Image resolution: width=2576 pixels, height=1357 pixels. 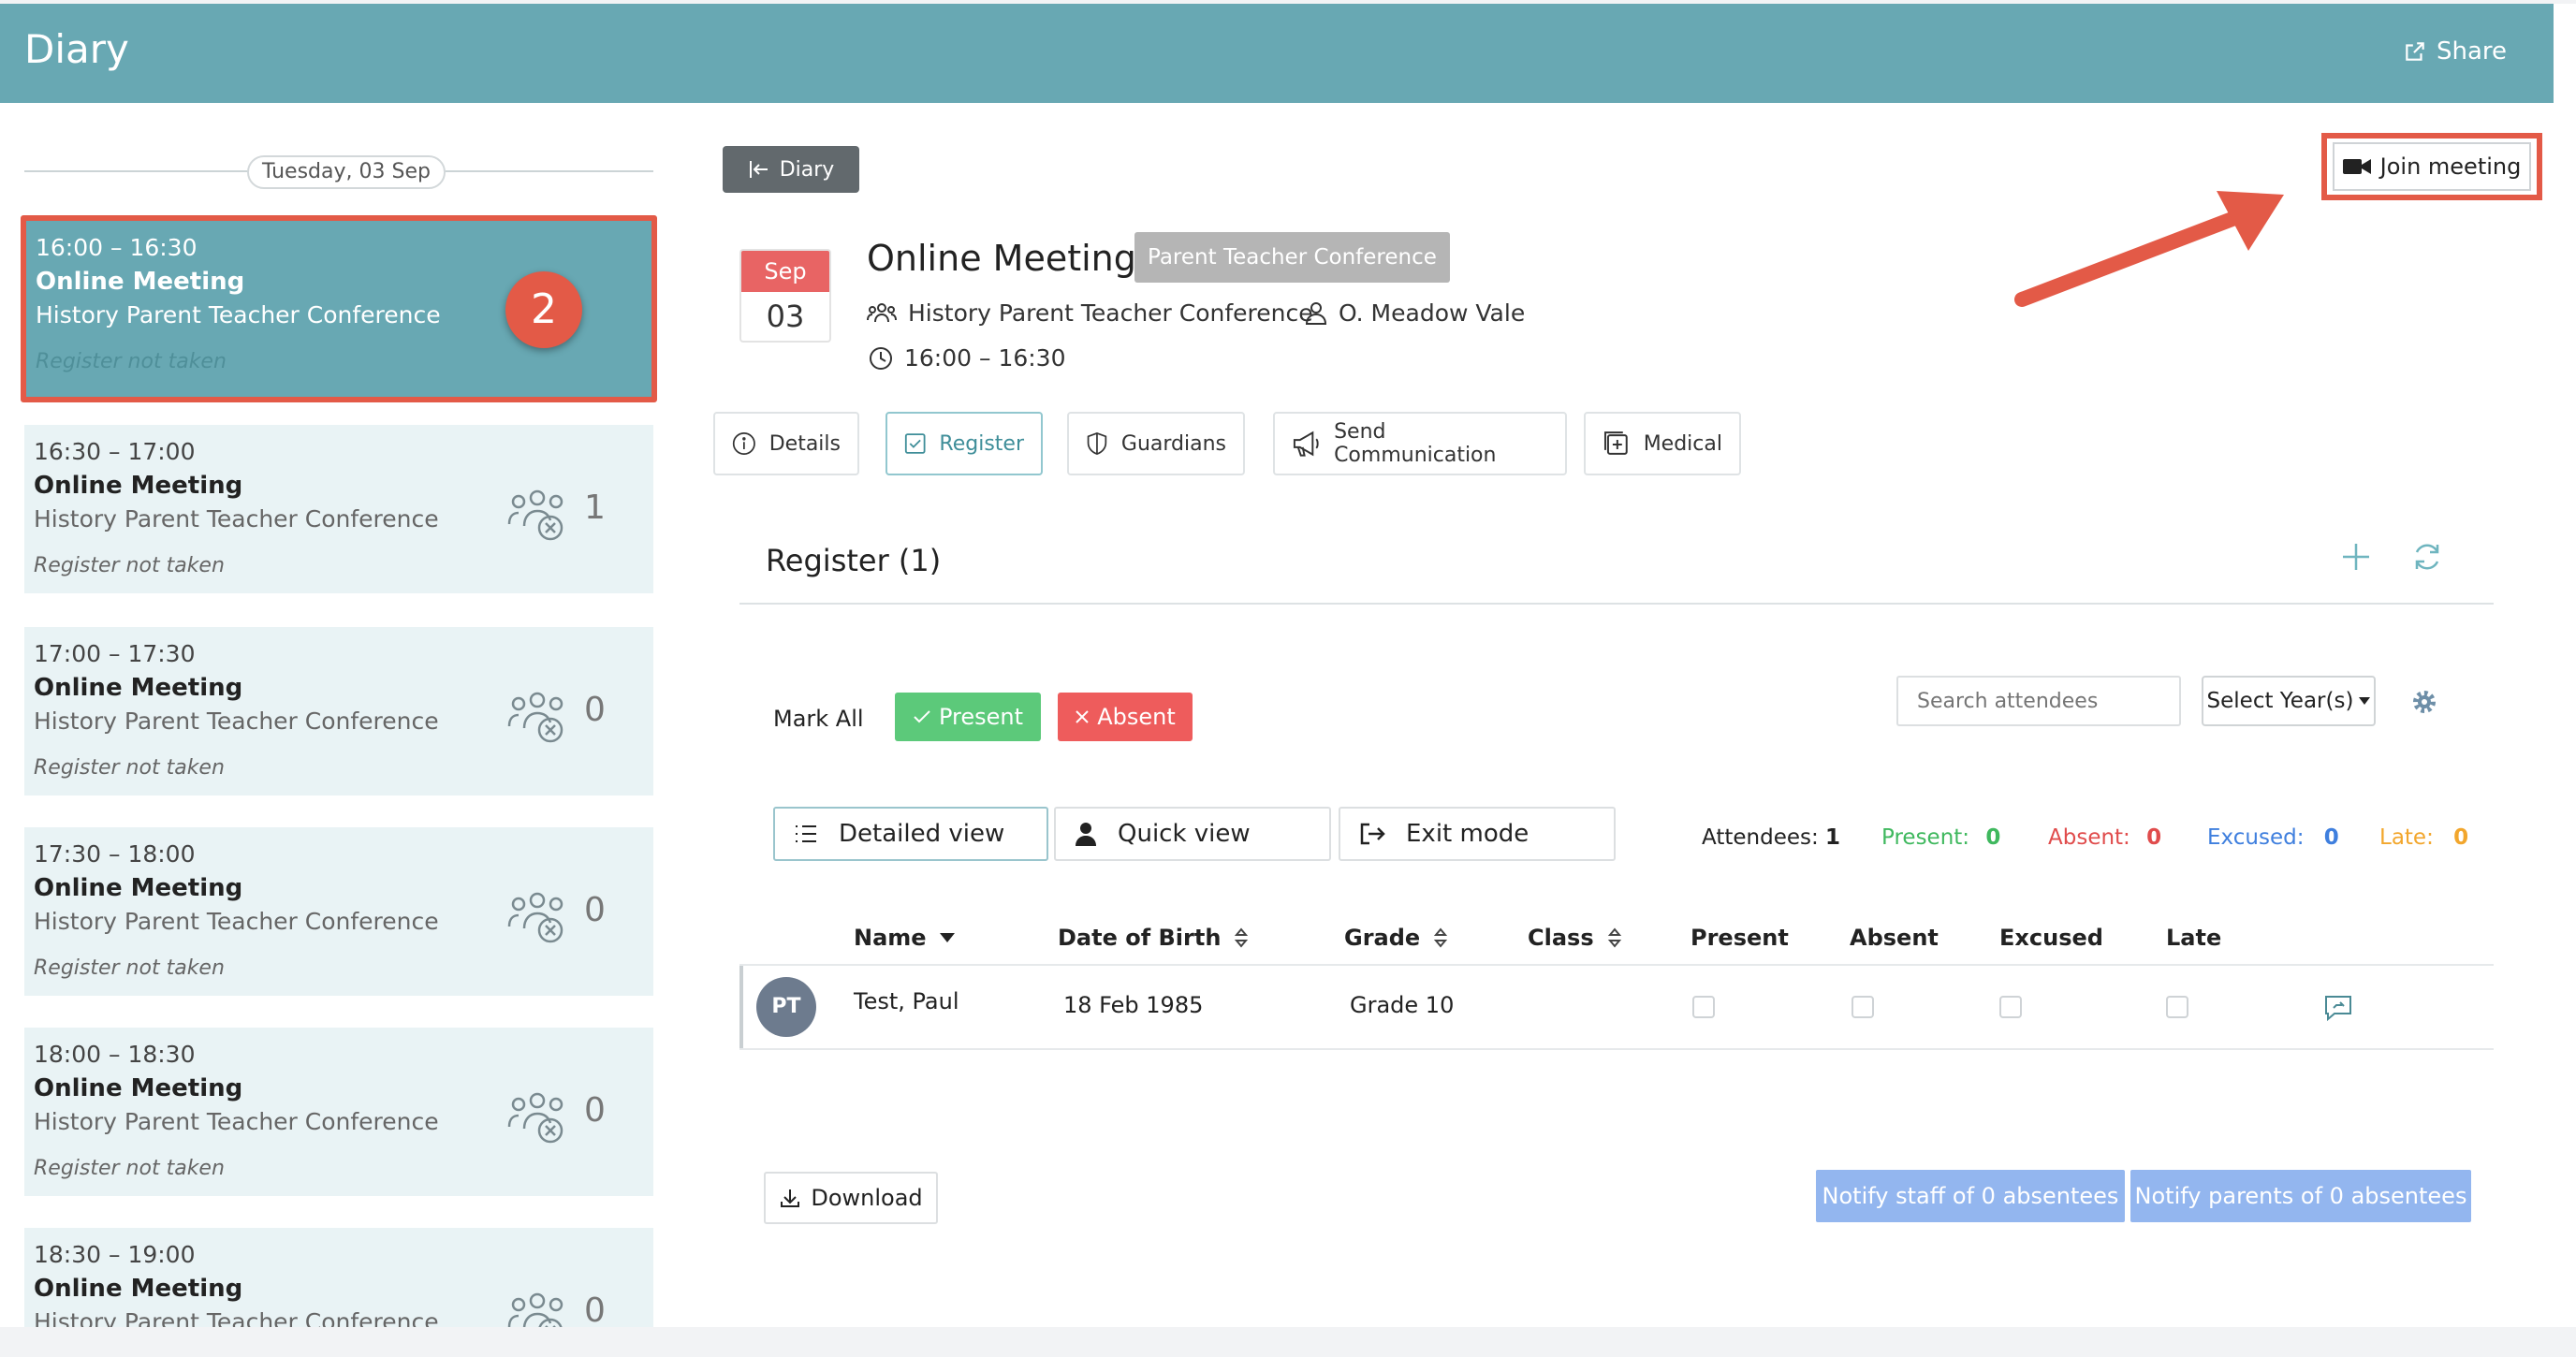 What do you see at coordinates (981, 717) in the screenshot?
I see `present-label: Present` at bounding box center [981, 717].